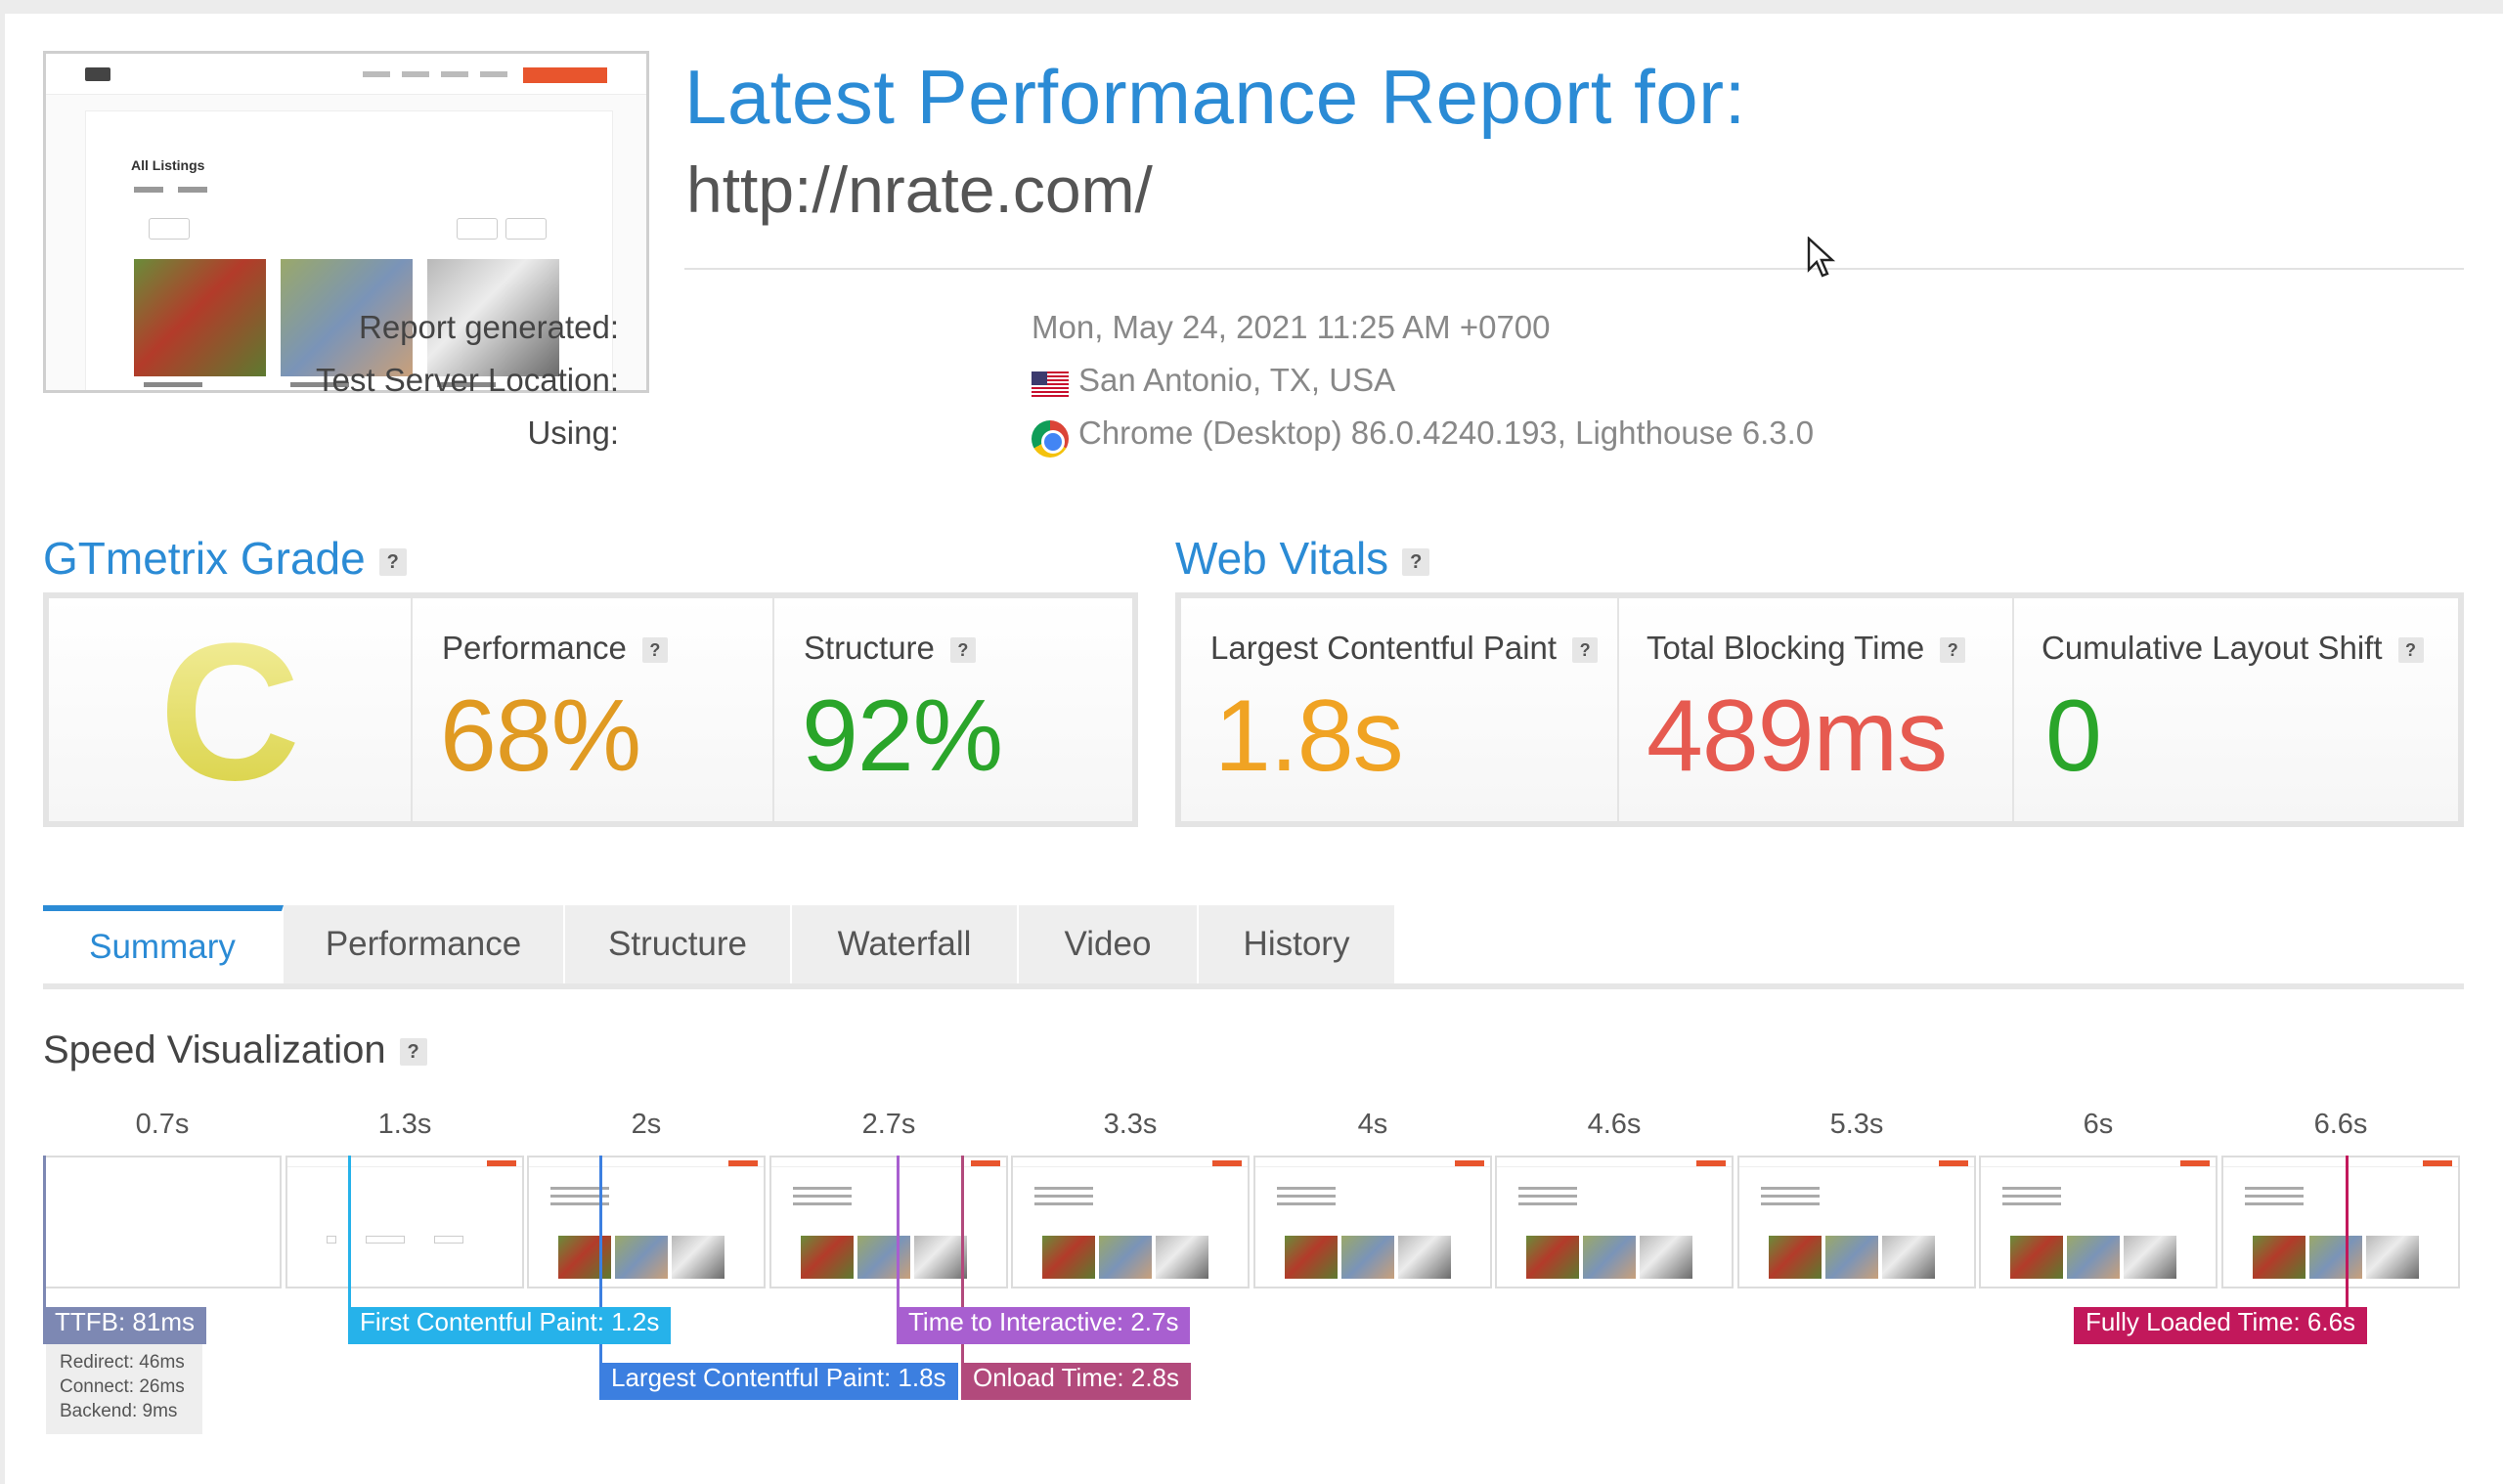  Describe the element at coordinates (424, 944) in the screenshot. I see `tab-performance: Performance` at that location.